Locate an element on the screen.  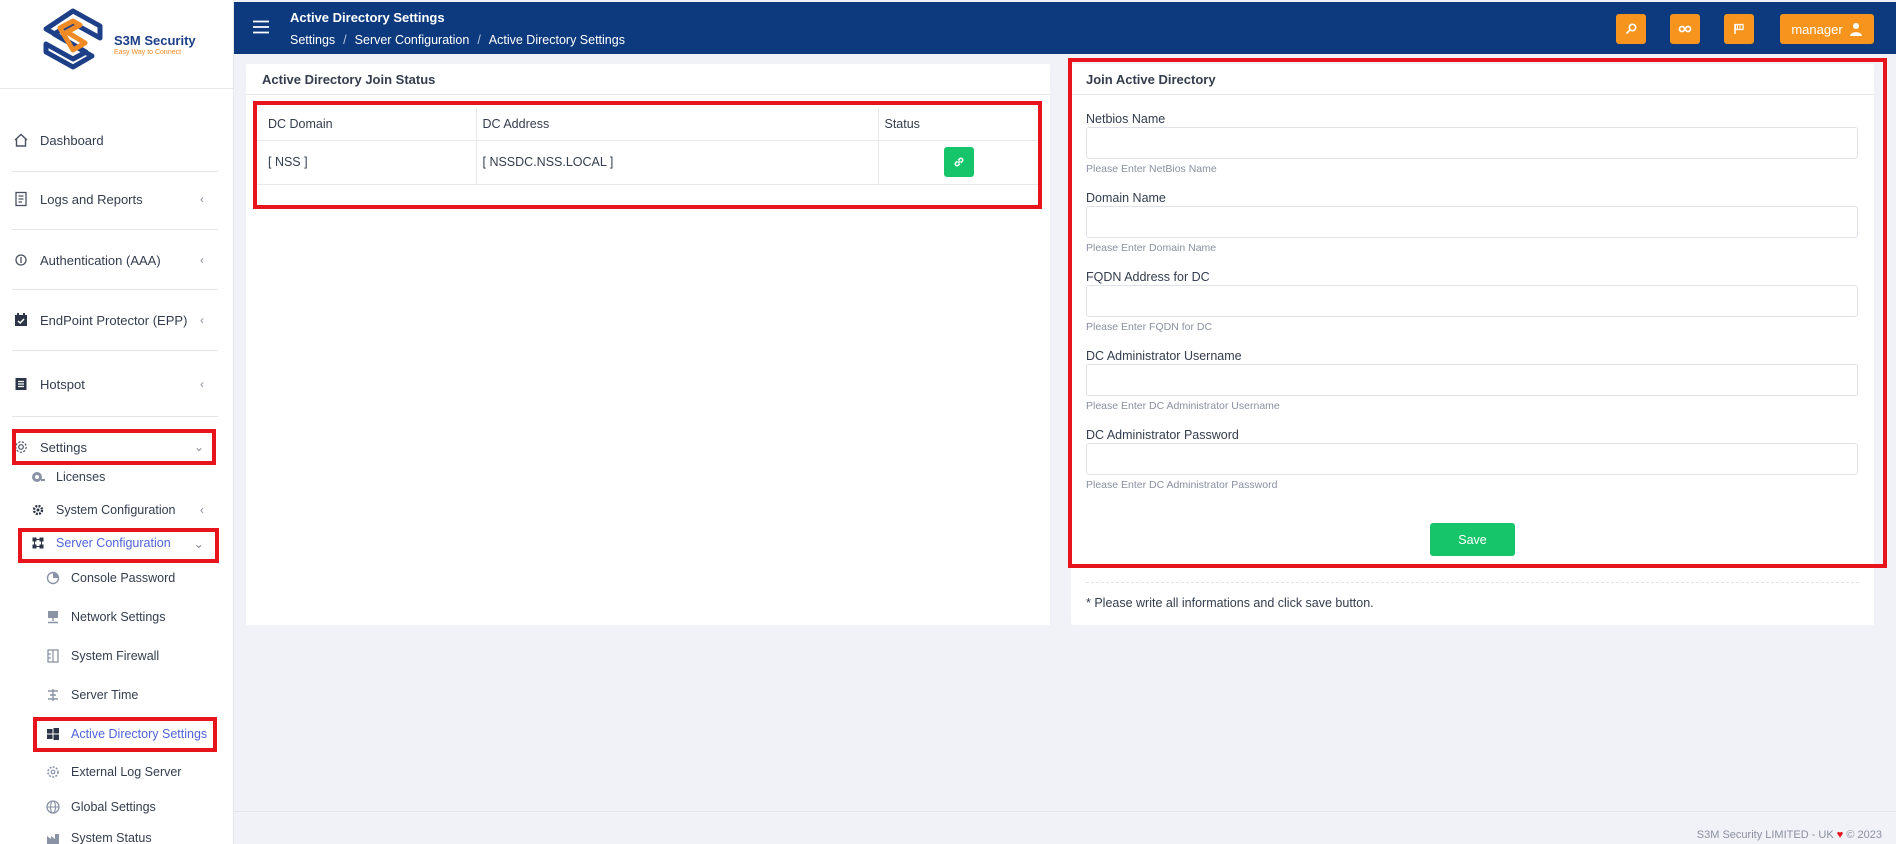
column-header: DC Domain is located at coordinates (366, 124).